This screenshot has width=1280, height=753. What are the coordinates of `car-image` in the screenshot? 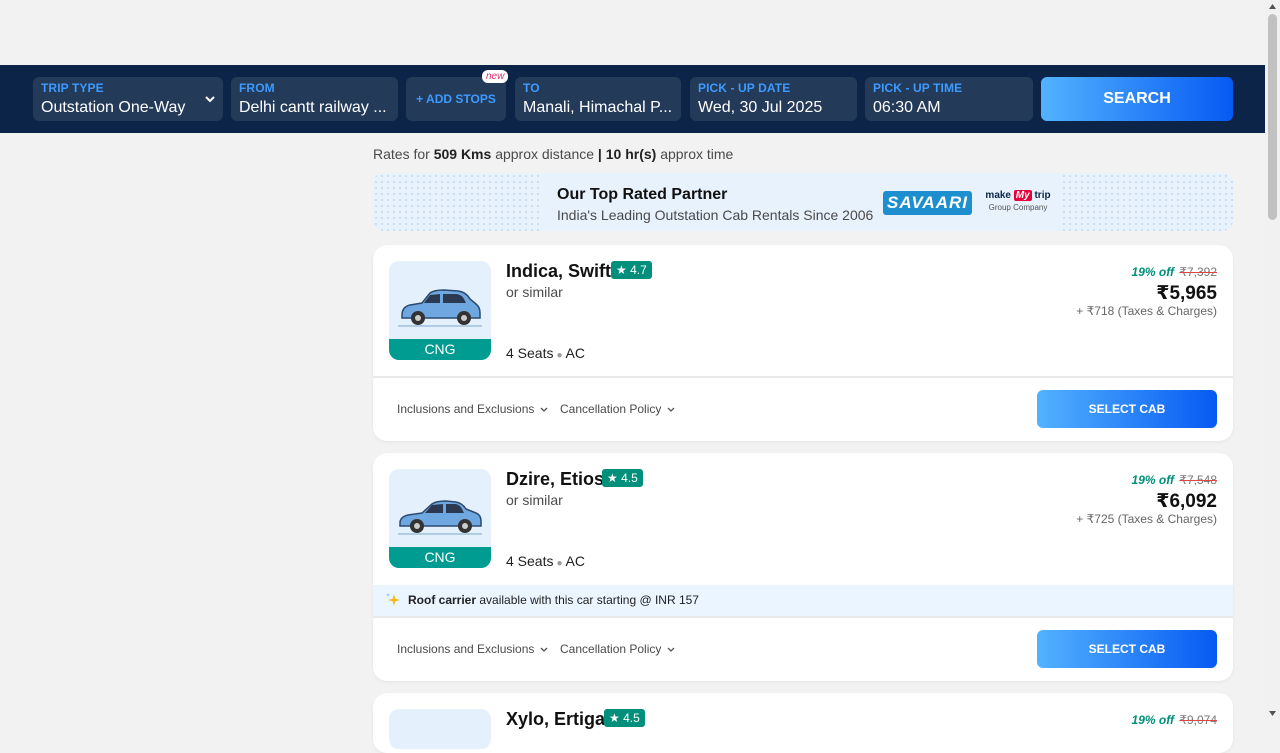 It's located at (440, 729).